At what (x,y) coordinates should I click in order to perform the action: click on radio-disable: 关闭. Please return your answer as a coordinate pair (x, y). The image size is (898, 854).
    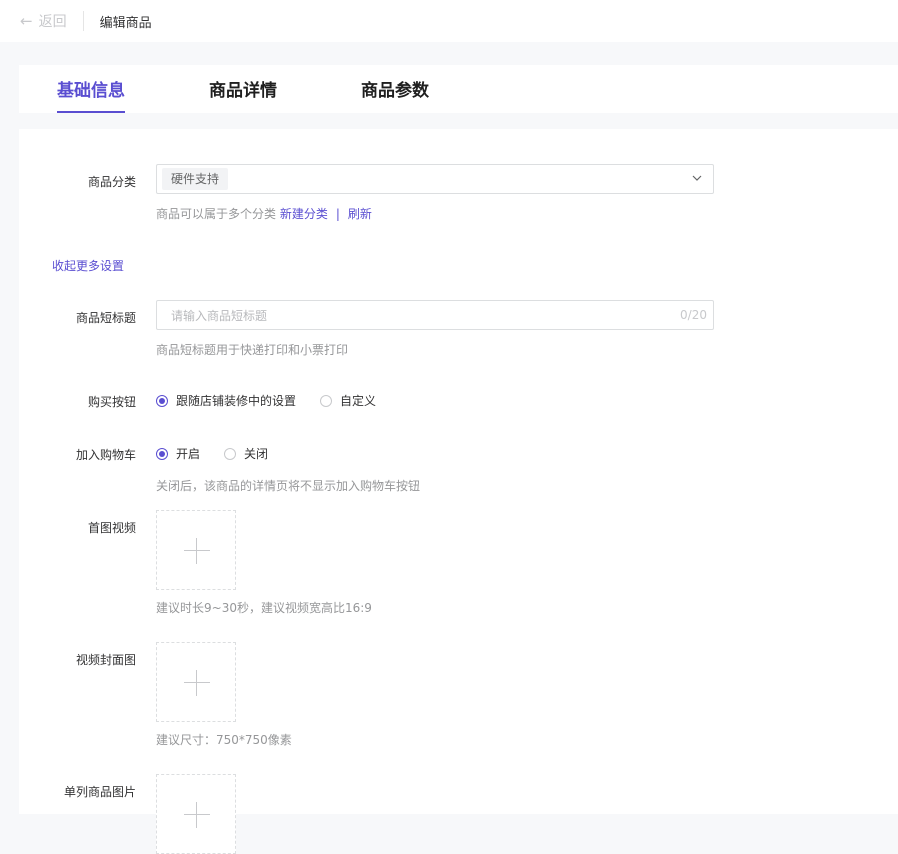
    Looking at the image, I should click on (246, 453).